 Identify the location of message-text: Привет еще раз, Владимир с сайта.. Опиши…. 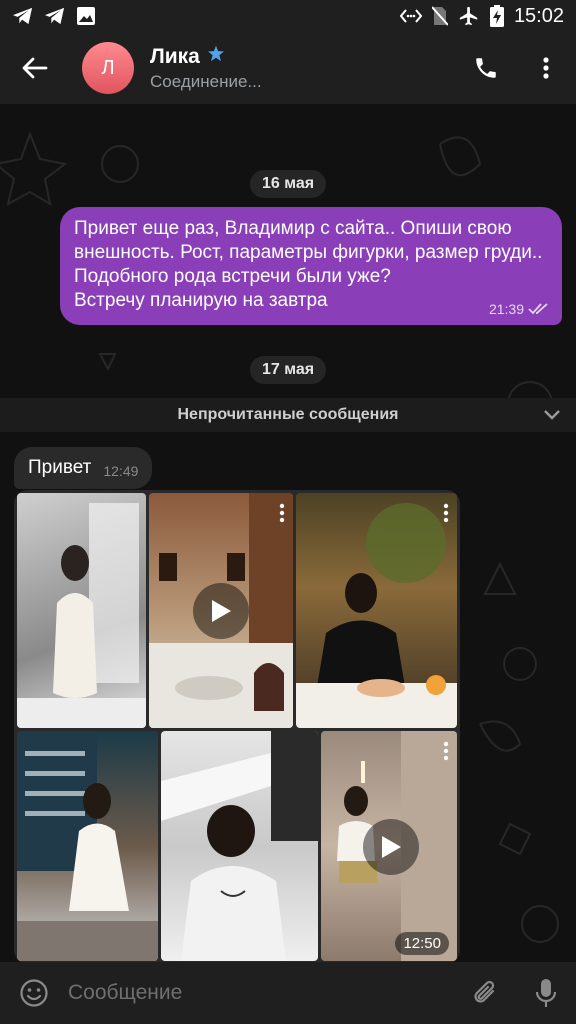
(308, 264).